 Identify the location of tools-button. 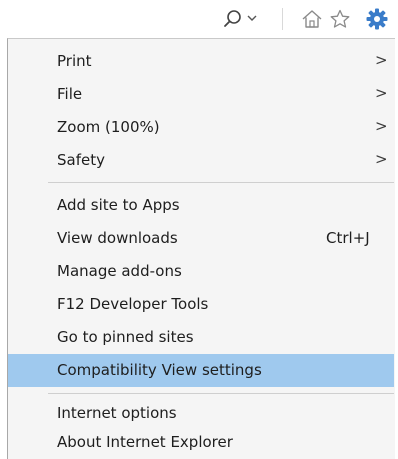
(377, 19).